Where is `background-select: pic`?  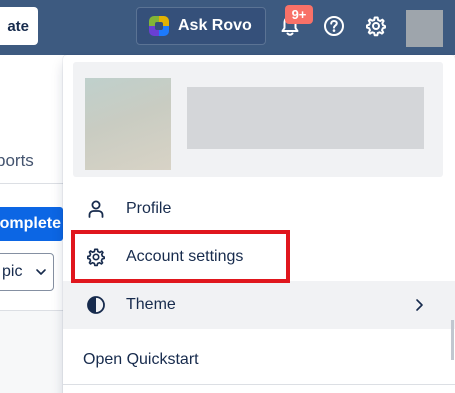
background-select: pic is located at coordinates (27, 272).